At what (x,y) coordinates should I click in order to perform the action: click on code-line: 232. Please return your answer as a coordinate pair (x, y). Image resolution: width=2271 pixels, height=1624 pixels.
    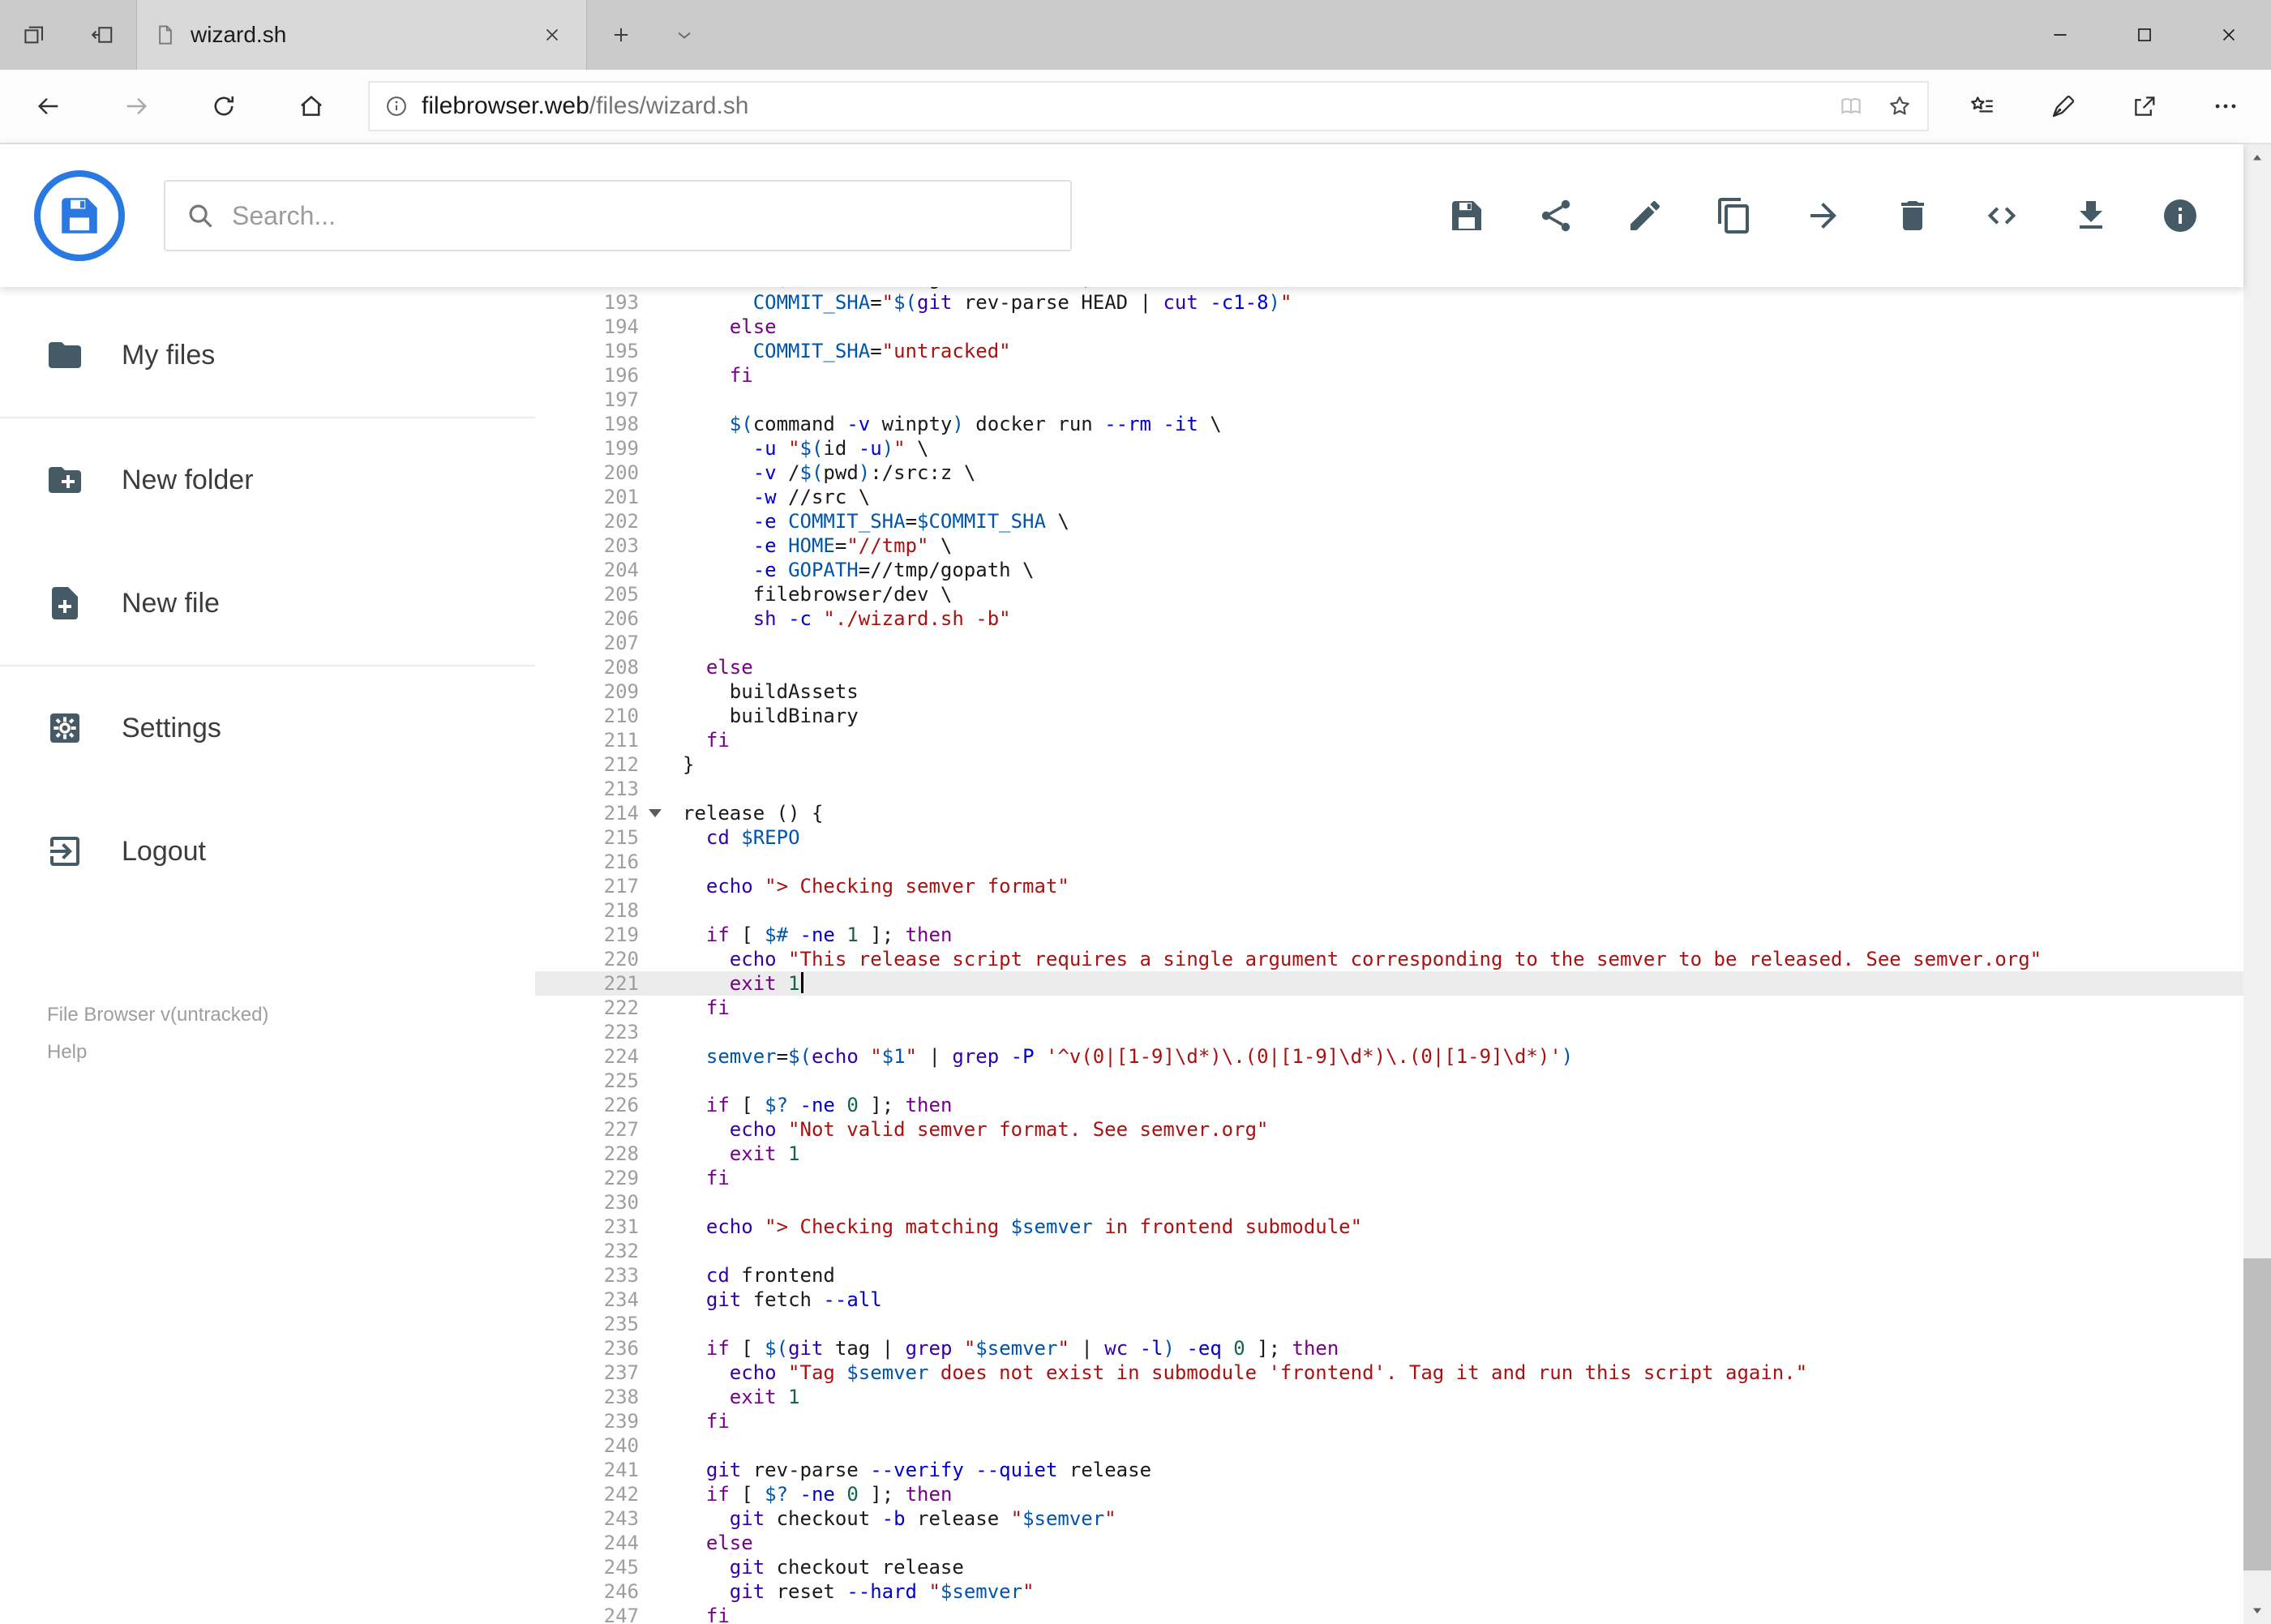
    Looking at the image, I should click on (1389, 1251).